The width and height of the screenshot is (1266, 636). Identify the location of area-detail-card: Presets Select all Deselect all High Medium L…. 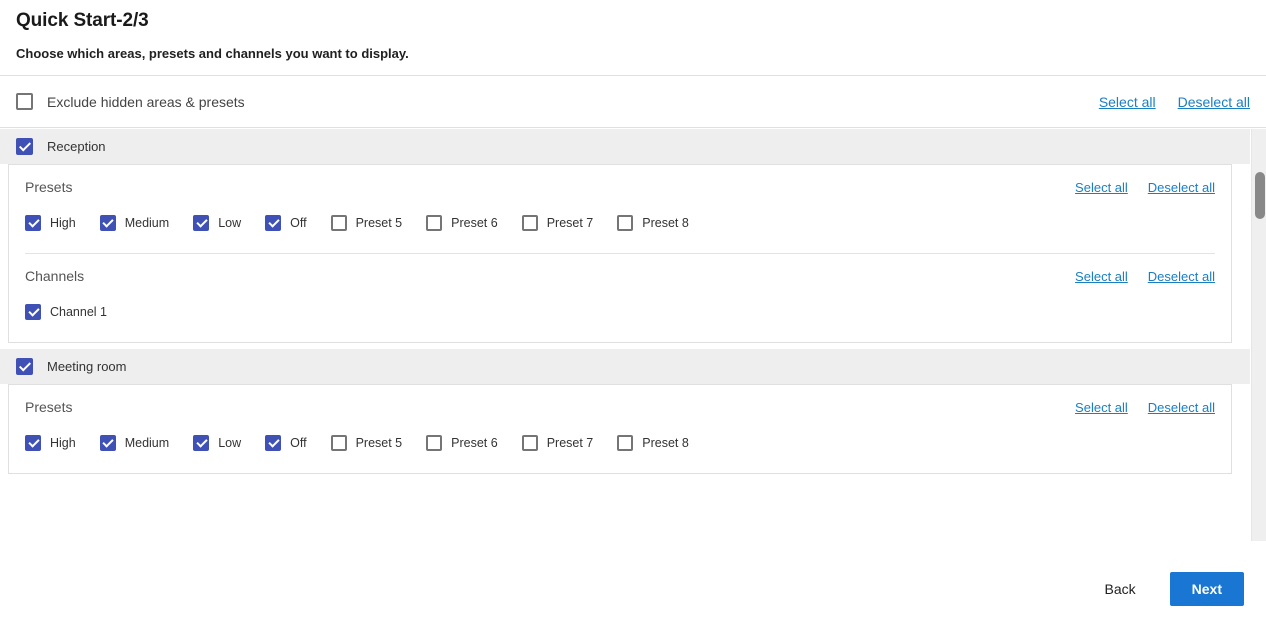
(620, 429).